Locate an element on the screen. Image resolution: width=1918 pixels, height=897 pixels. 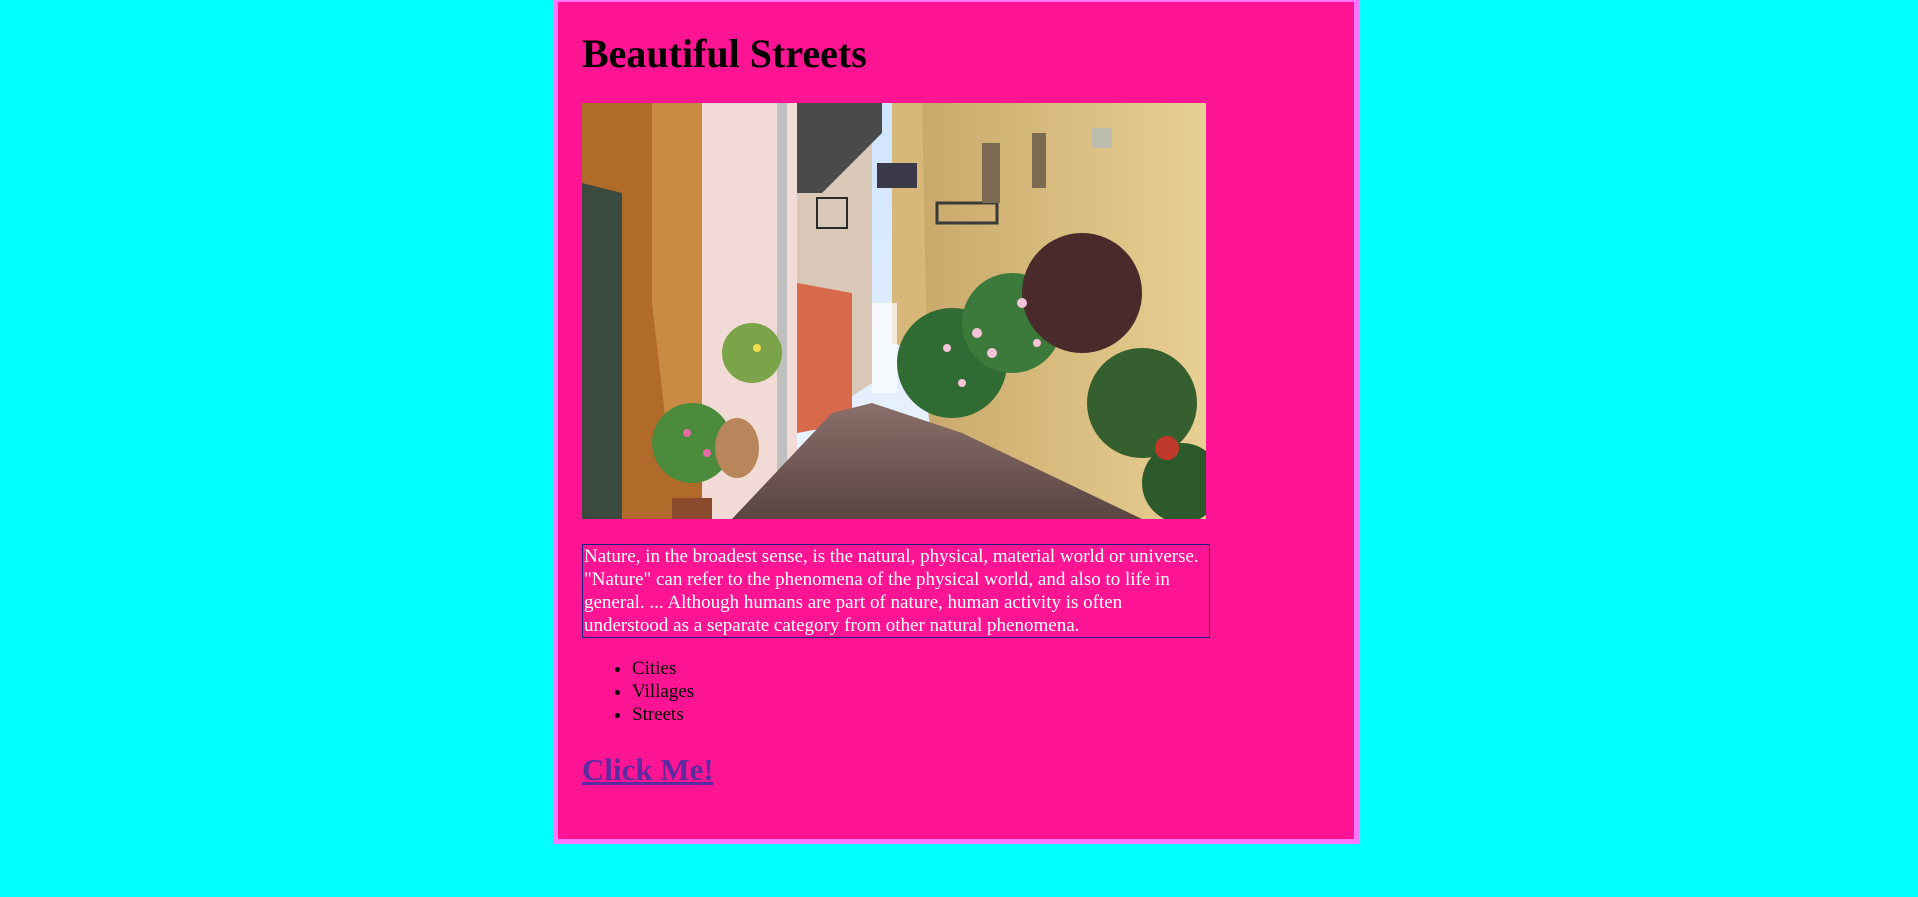
list-item-villages: Villages is located at coordinates (981, 691).